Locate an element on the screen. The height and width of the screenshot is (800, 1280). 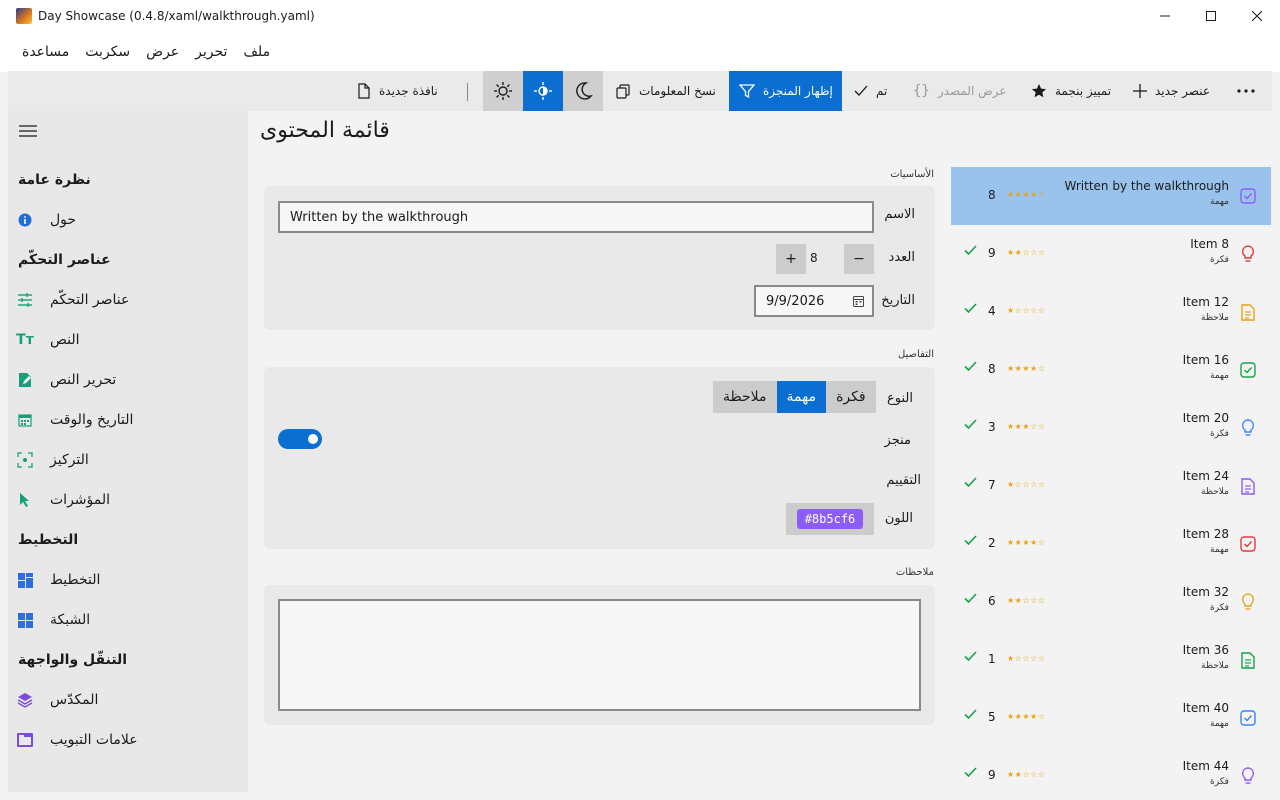
list-item-count: 2 is located at coordinates (992, 543).